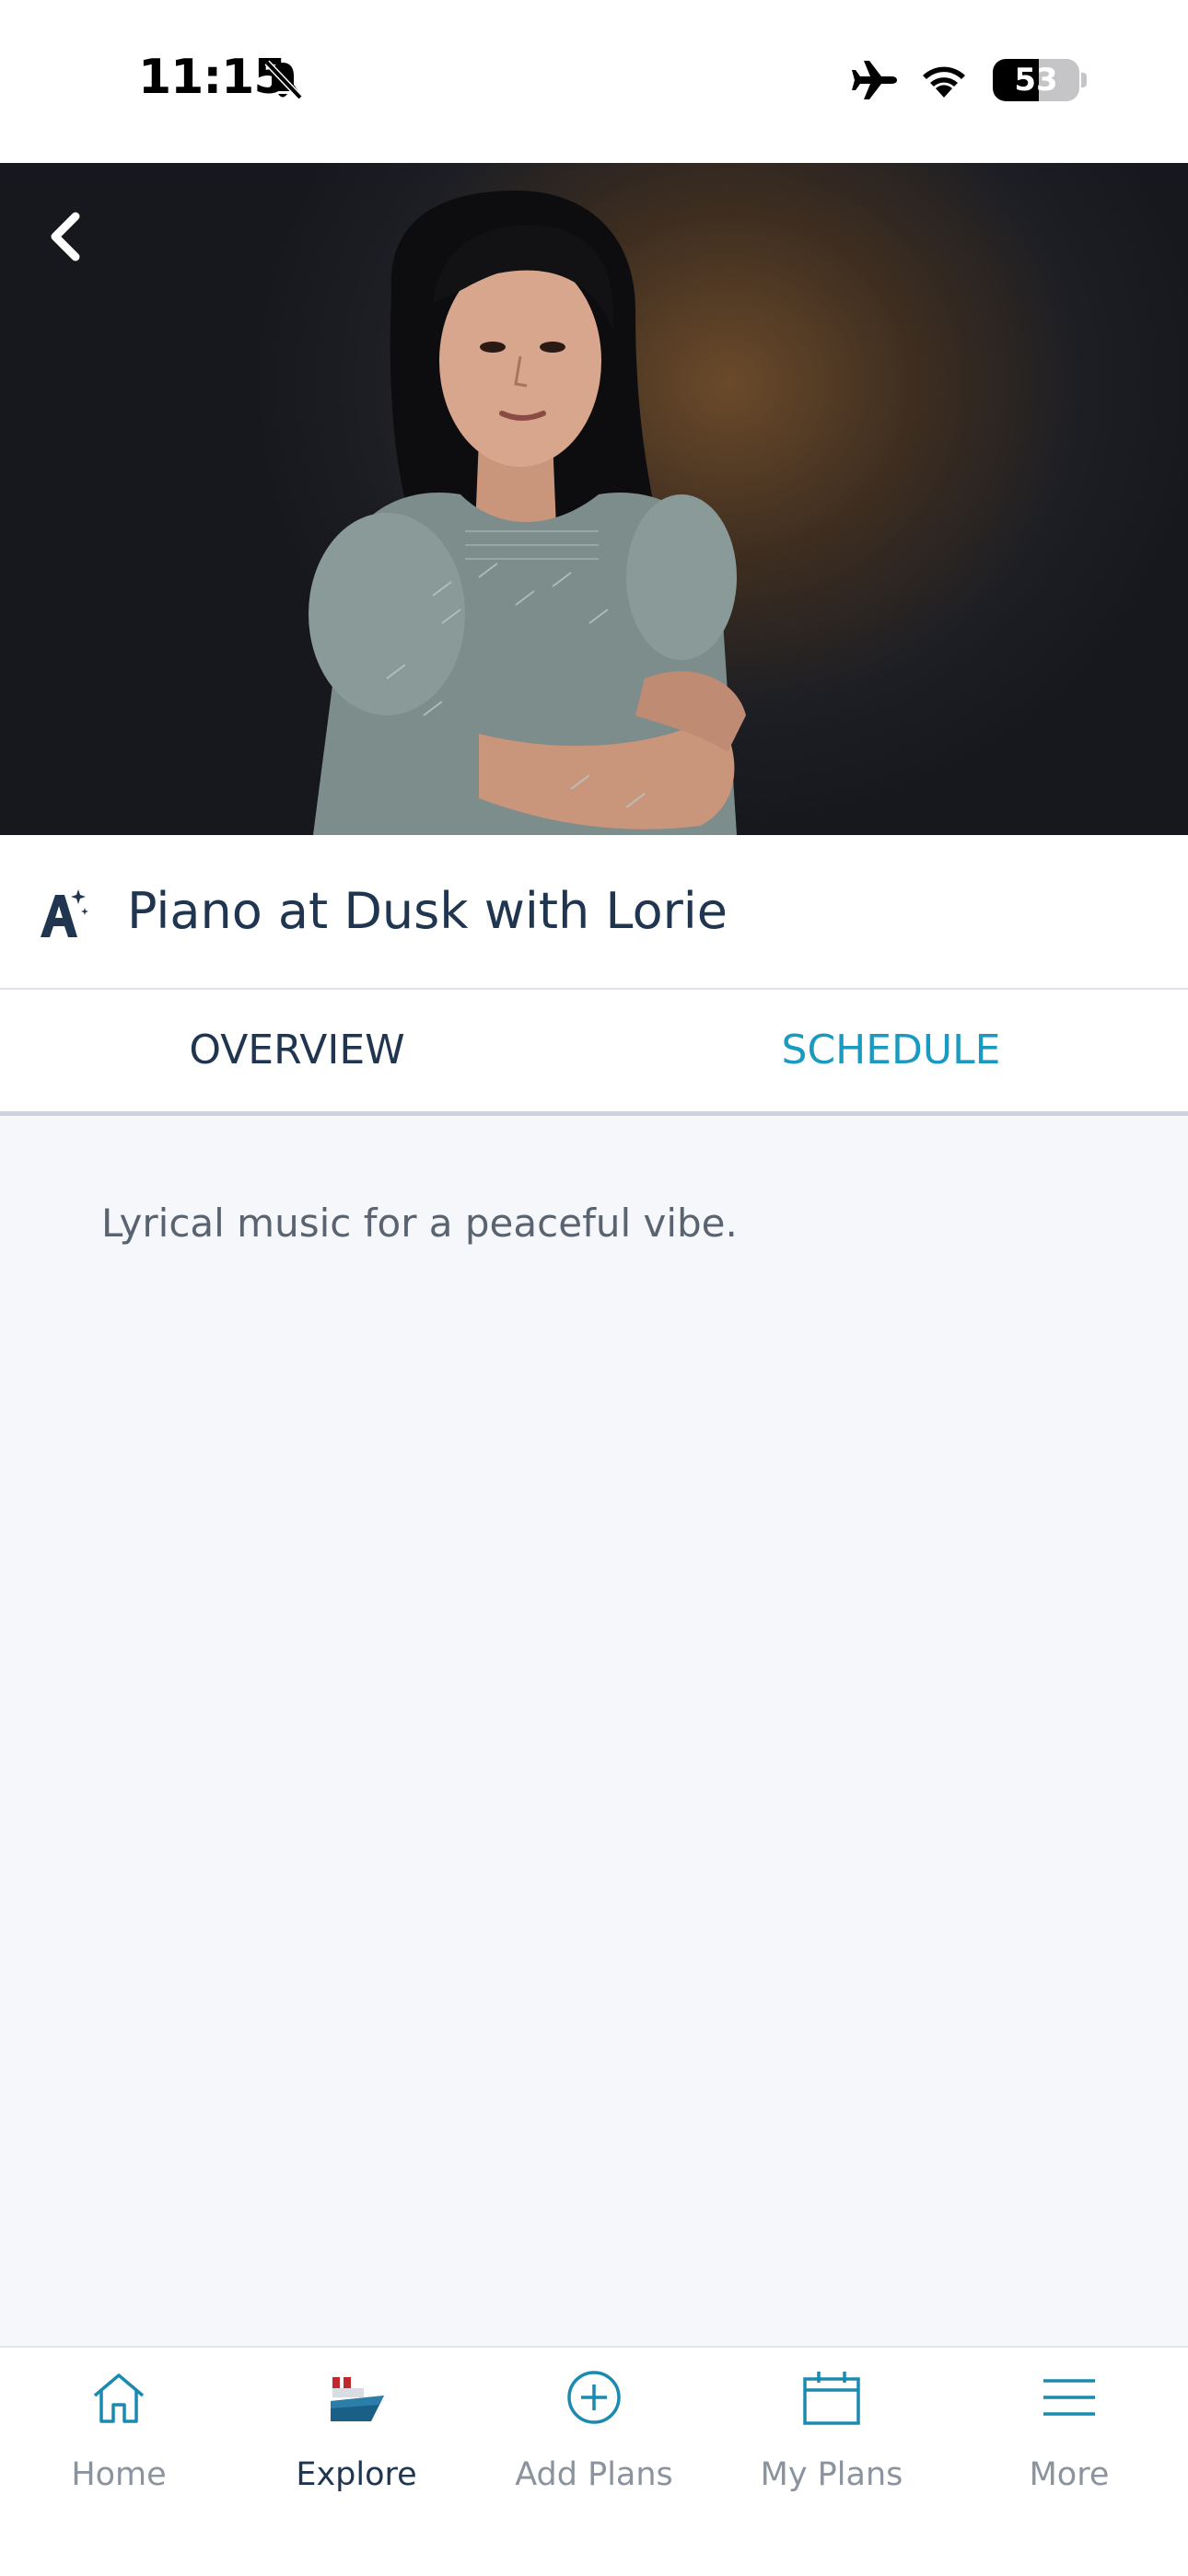  I want to click on battery-icon: 53, so click(1036, 80).